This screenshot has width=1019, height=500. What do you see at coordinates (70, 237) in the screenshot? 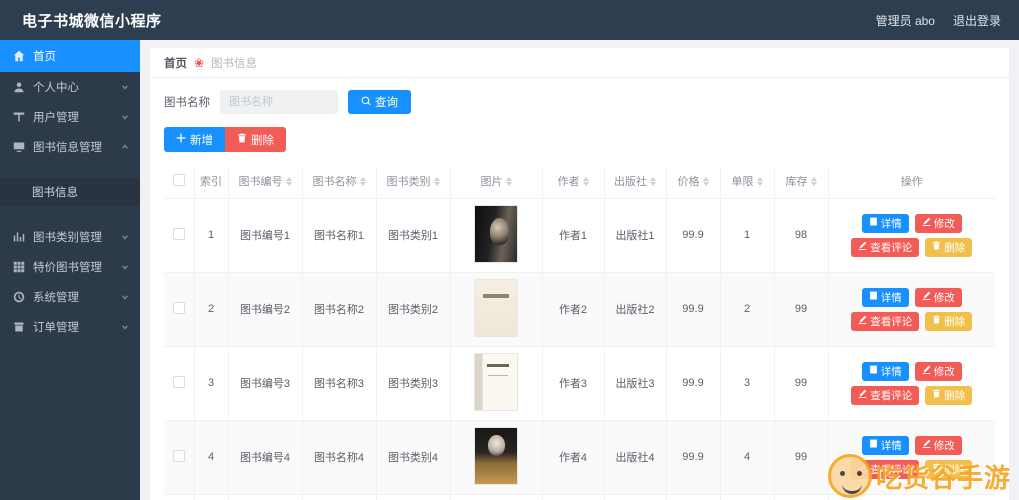
I see `sidebar-item-4: 图书类别管理` at bounding box center [70, 237].